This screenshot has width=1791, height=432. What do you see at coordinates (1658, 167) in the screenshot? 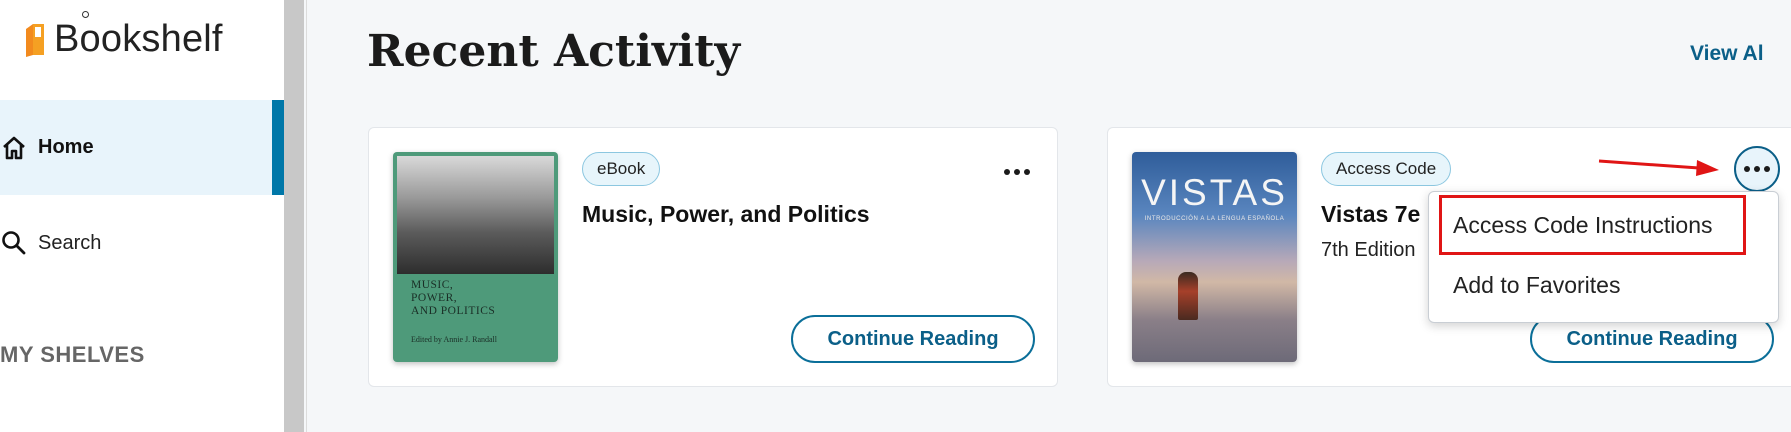
I see `annotation-arrow-icon` at bounding box center [1658, 167].